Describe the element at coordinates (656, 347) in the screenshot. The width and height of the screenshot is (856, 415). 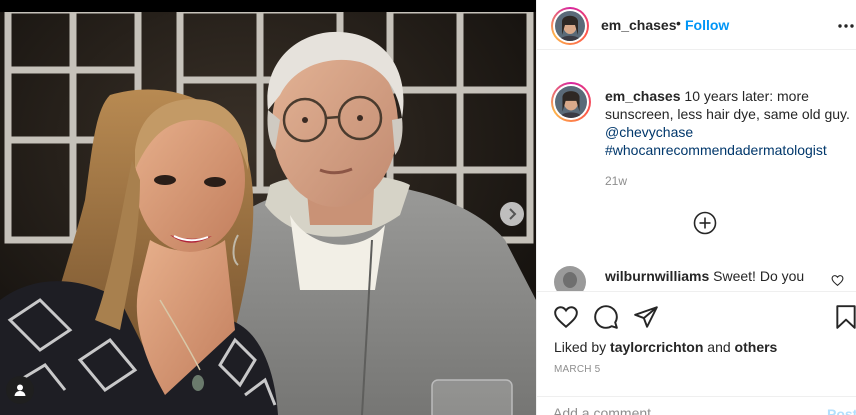
I see `likes-user-link: taylorcrichton` at that location.